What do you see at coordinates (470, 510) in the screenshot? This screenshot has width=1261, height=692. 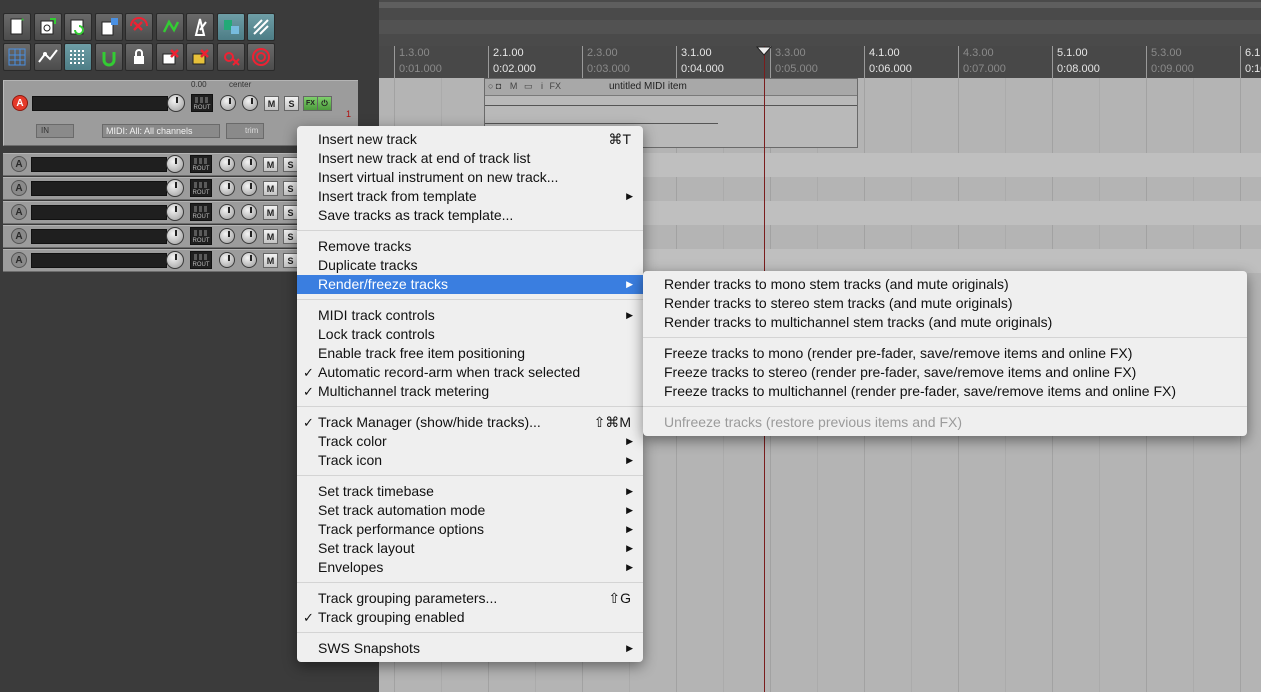 I see `menu-item-set-track-automation-mode: Set track automation mode ▶` at bounding box center [470, 510].